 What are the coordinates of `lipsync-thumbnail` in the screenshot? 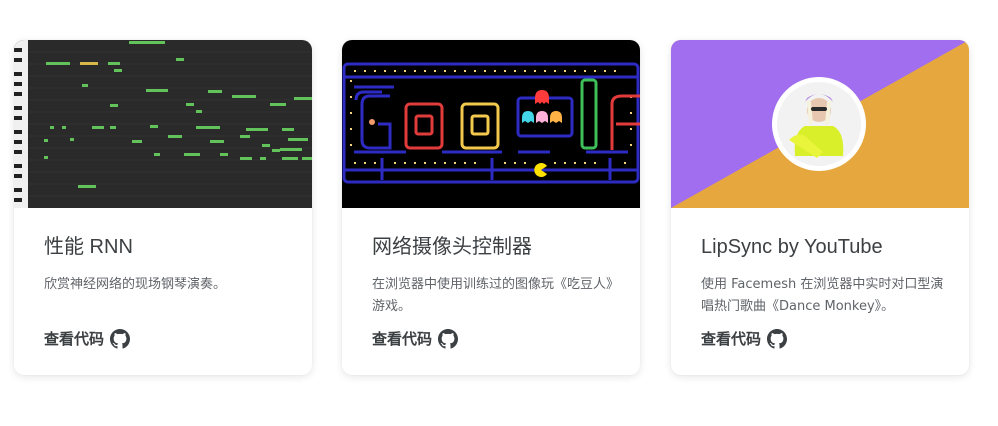 It's located at (820, 124).